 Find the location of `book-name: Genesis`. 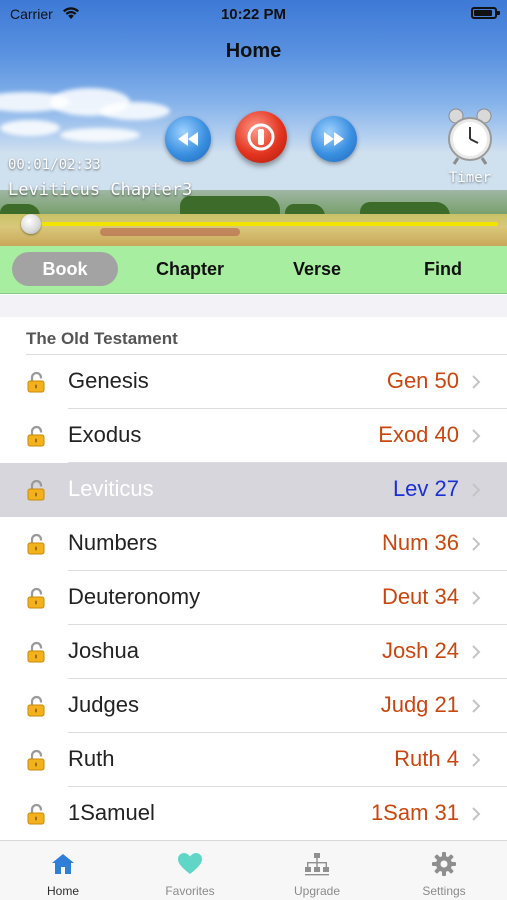

book-name: Genesis is located at coordinates (108, 380).